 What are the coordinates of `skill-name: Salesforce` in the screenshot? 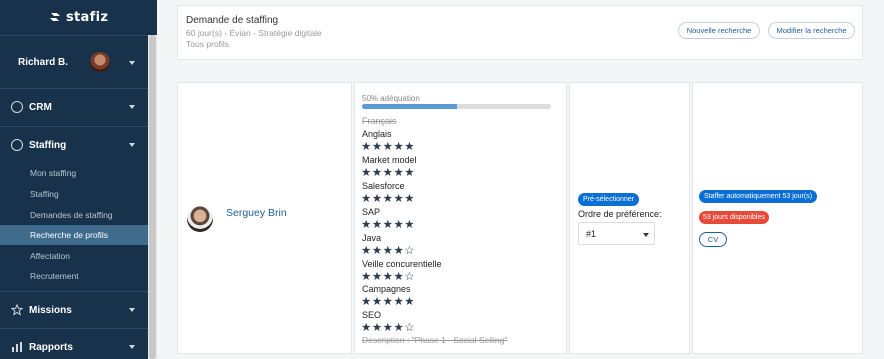 It's located at (383, 185).